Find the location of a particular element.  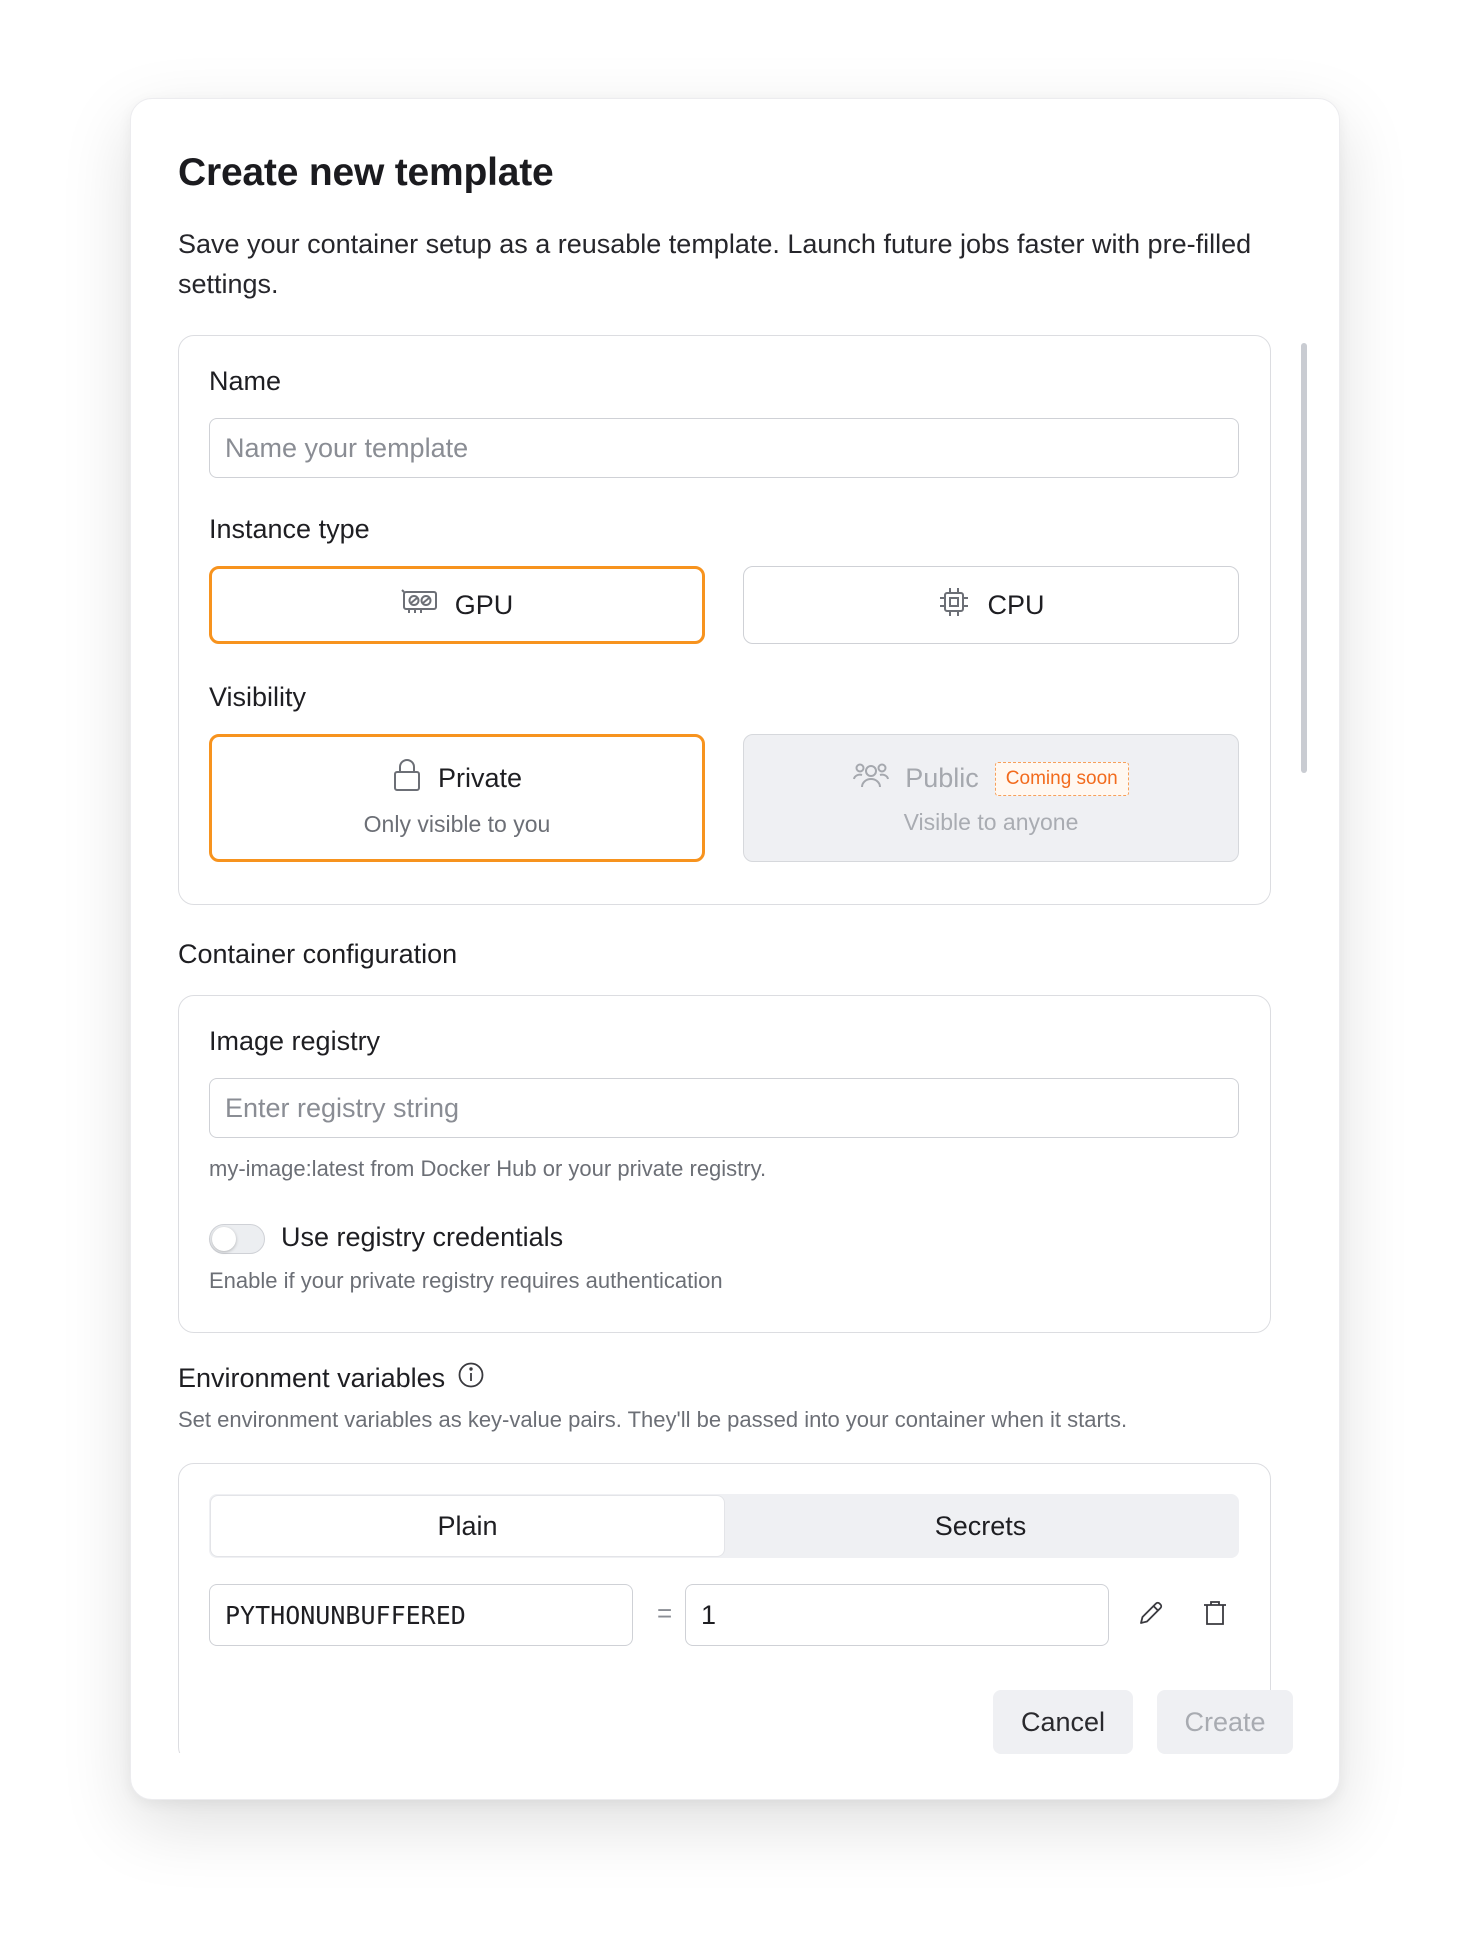

users-icon is located at coordinates (871, 778).